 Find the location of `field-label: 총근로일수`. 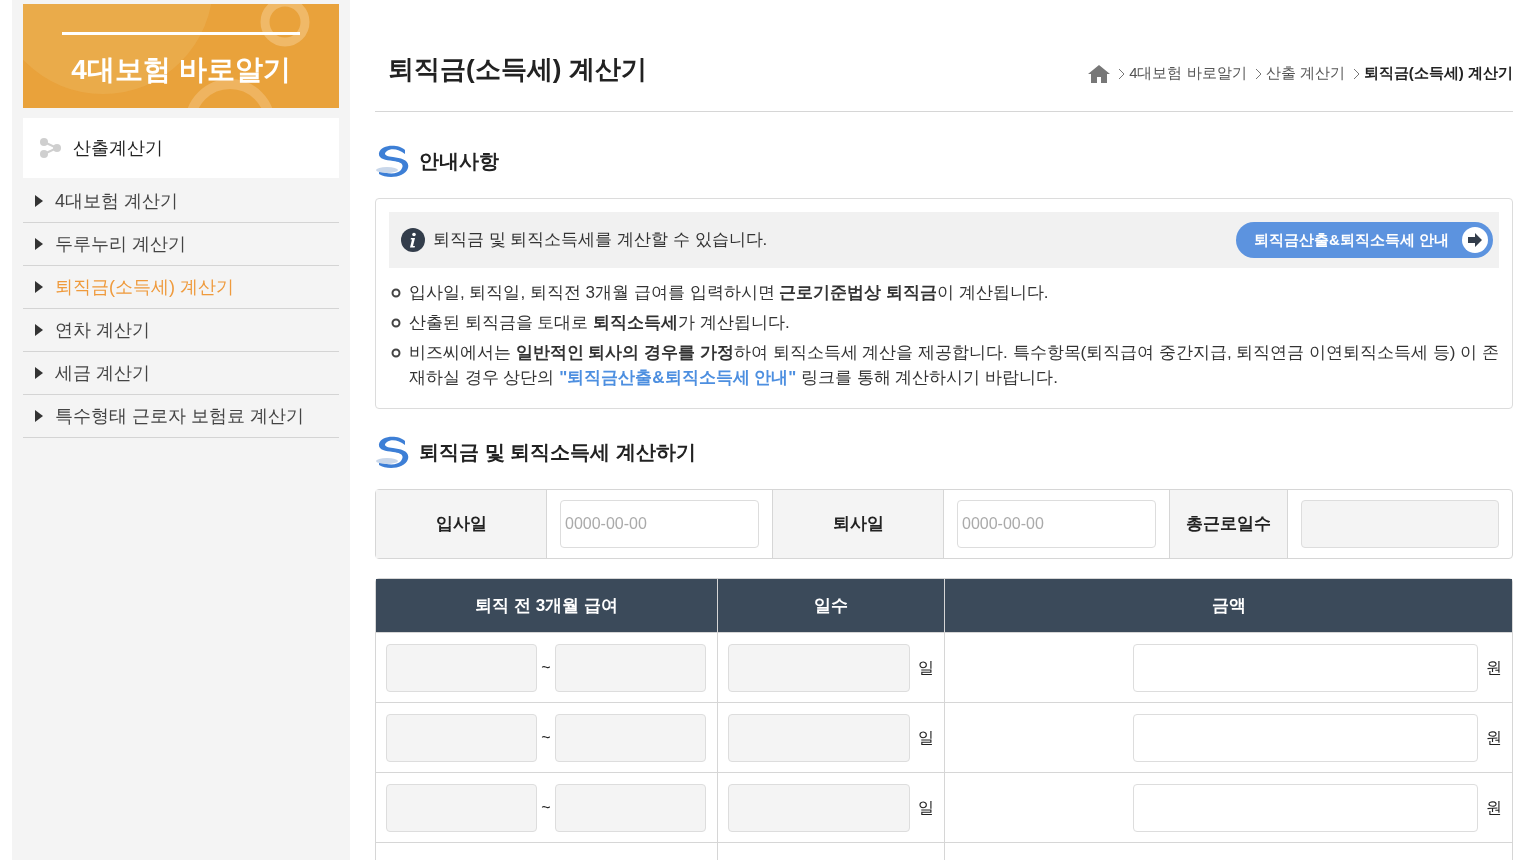

field-label: 총근로일수 is located at coordinates (1229, 524).